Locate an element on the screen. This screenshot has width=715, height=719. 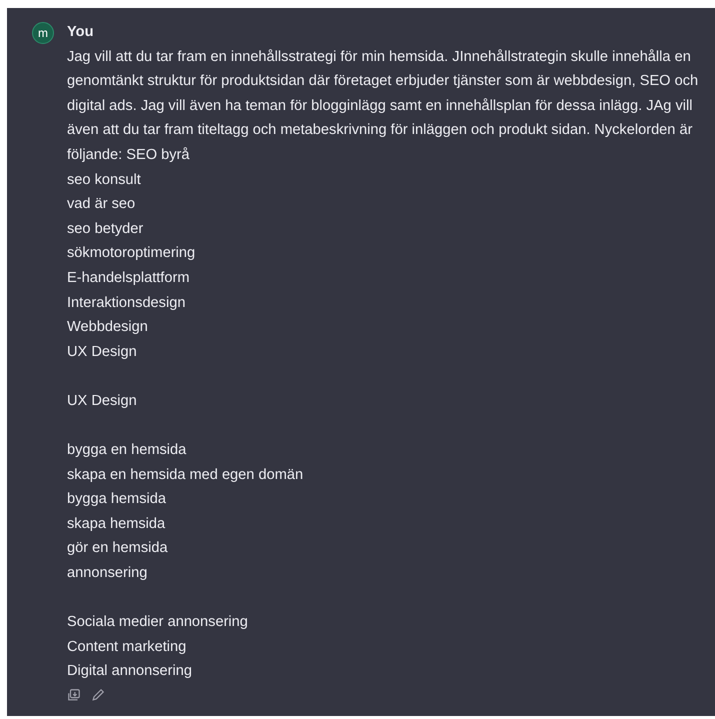
message-line: Interaktionsdesign is located at coordinates (126, 303).